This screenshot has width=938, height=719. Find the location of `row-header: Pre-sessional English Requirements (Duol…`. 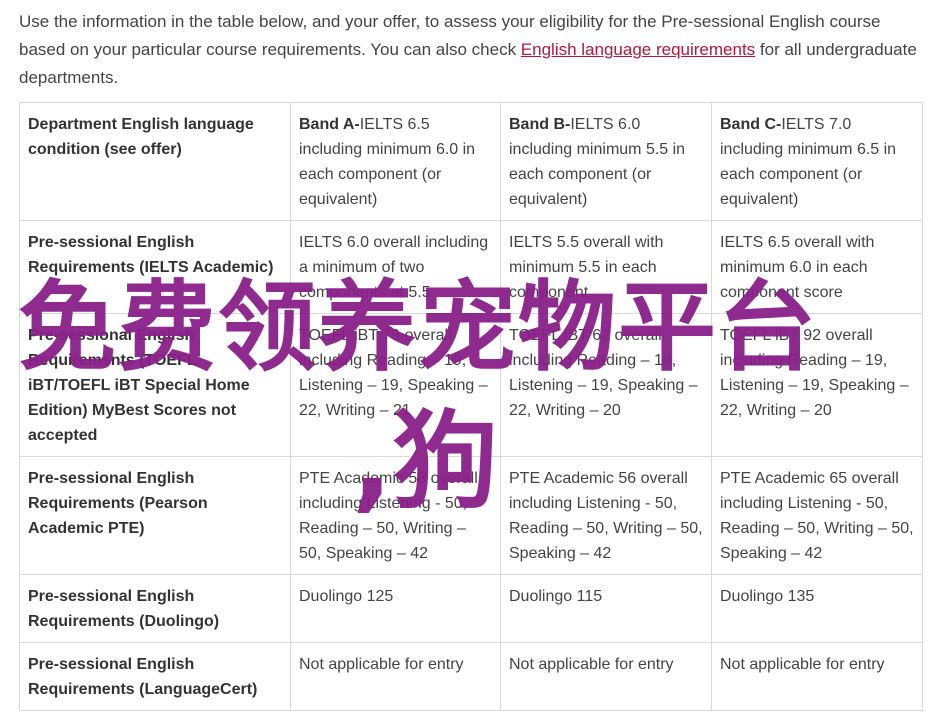

row-header: Pre-sessional English Requirements (Duol… is located at coordinates (155, 608).